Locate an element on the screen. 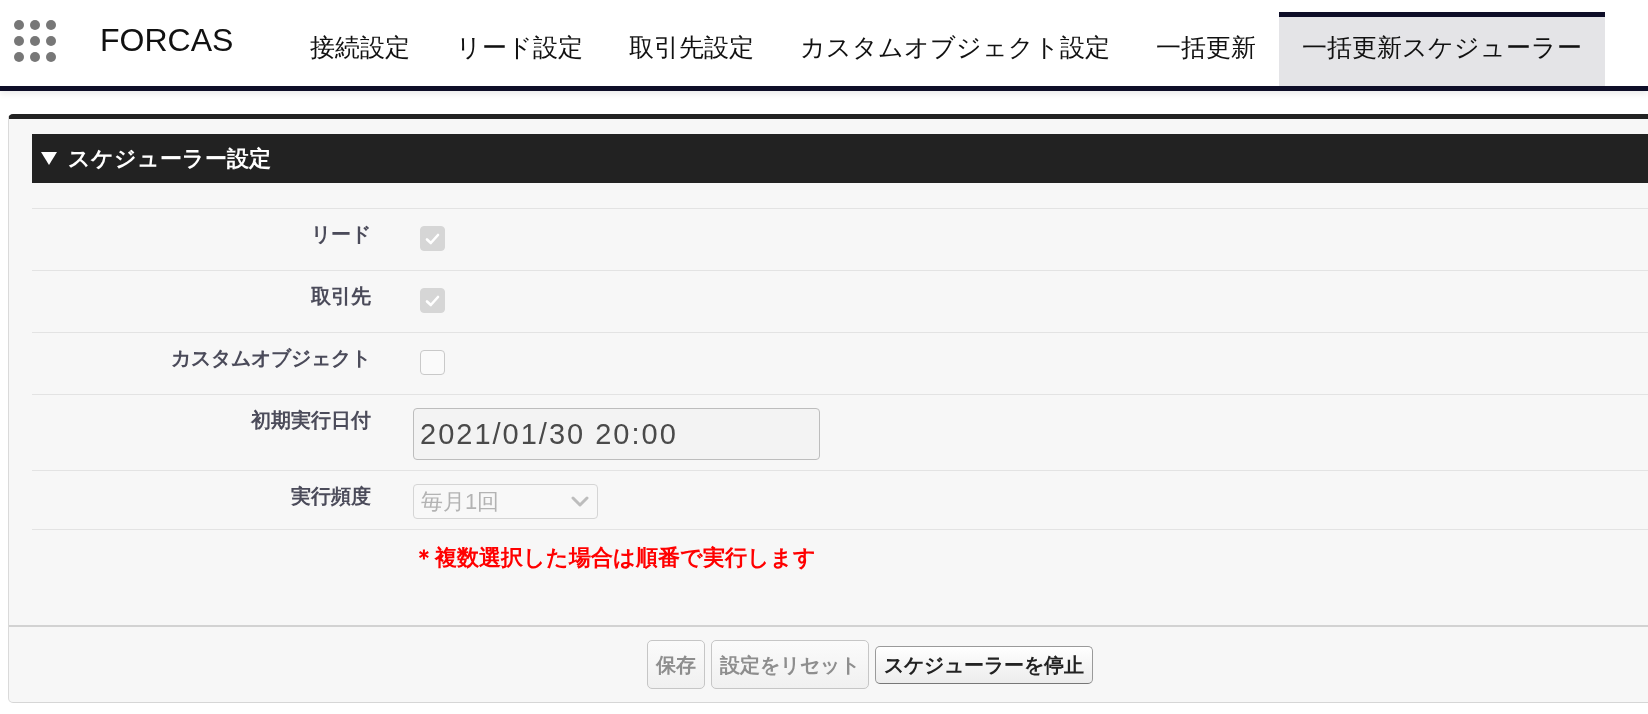 Image resolution: width=1648 pixels, height=714 pixels. app-launcher-icon is located at coordinates (35, 41).